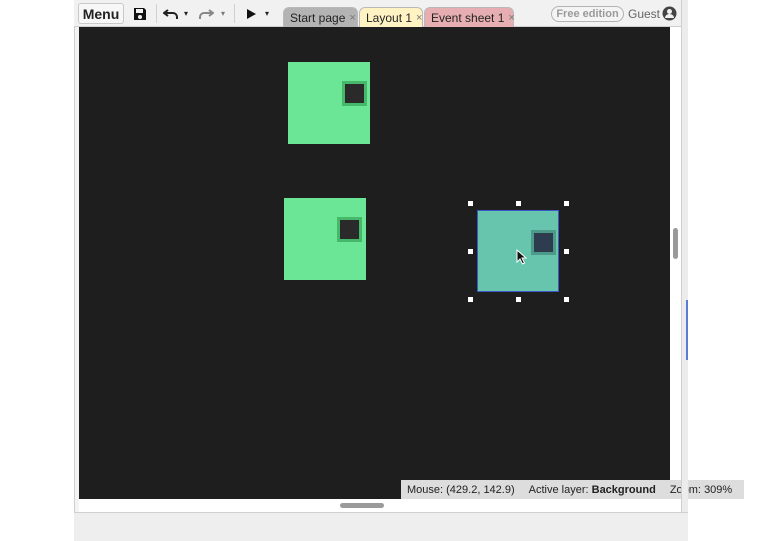  I want to click on resize-handle-top-left, so click(470, 203).